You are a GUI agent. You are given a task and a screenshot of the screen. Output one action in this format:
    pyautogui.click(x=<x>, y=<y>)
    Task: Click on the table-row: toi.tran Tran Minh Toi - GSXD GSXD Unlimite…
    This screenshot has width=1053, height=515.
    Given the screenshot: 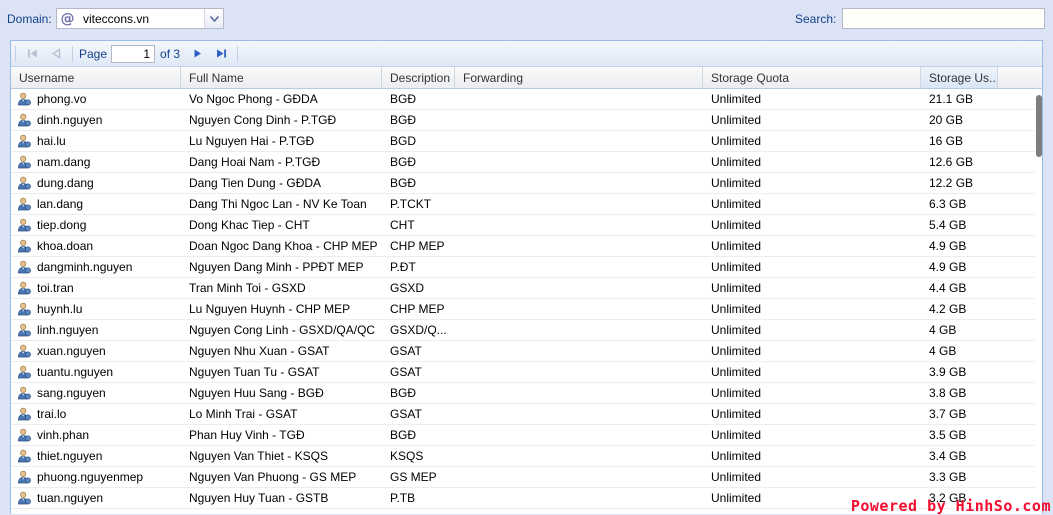 What is the action you would take?
    pyautogui.click(x=526, y=288)
    